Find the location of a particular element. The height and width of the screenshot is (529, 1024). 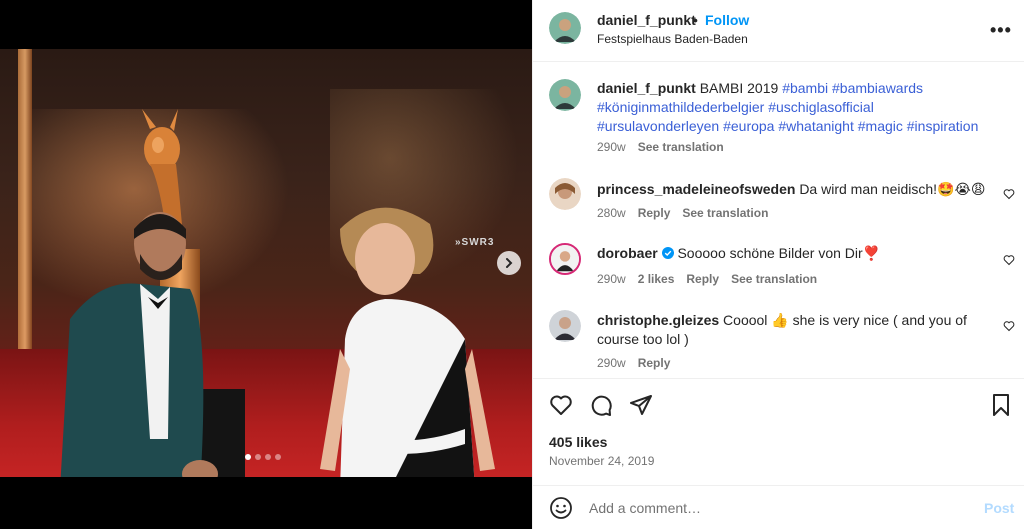

comment-input is located at coordinates (774, 508).